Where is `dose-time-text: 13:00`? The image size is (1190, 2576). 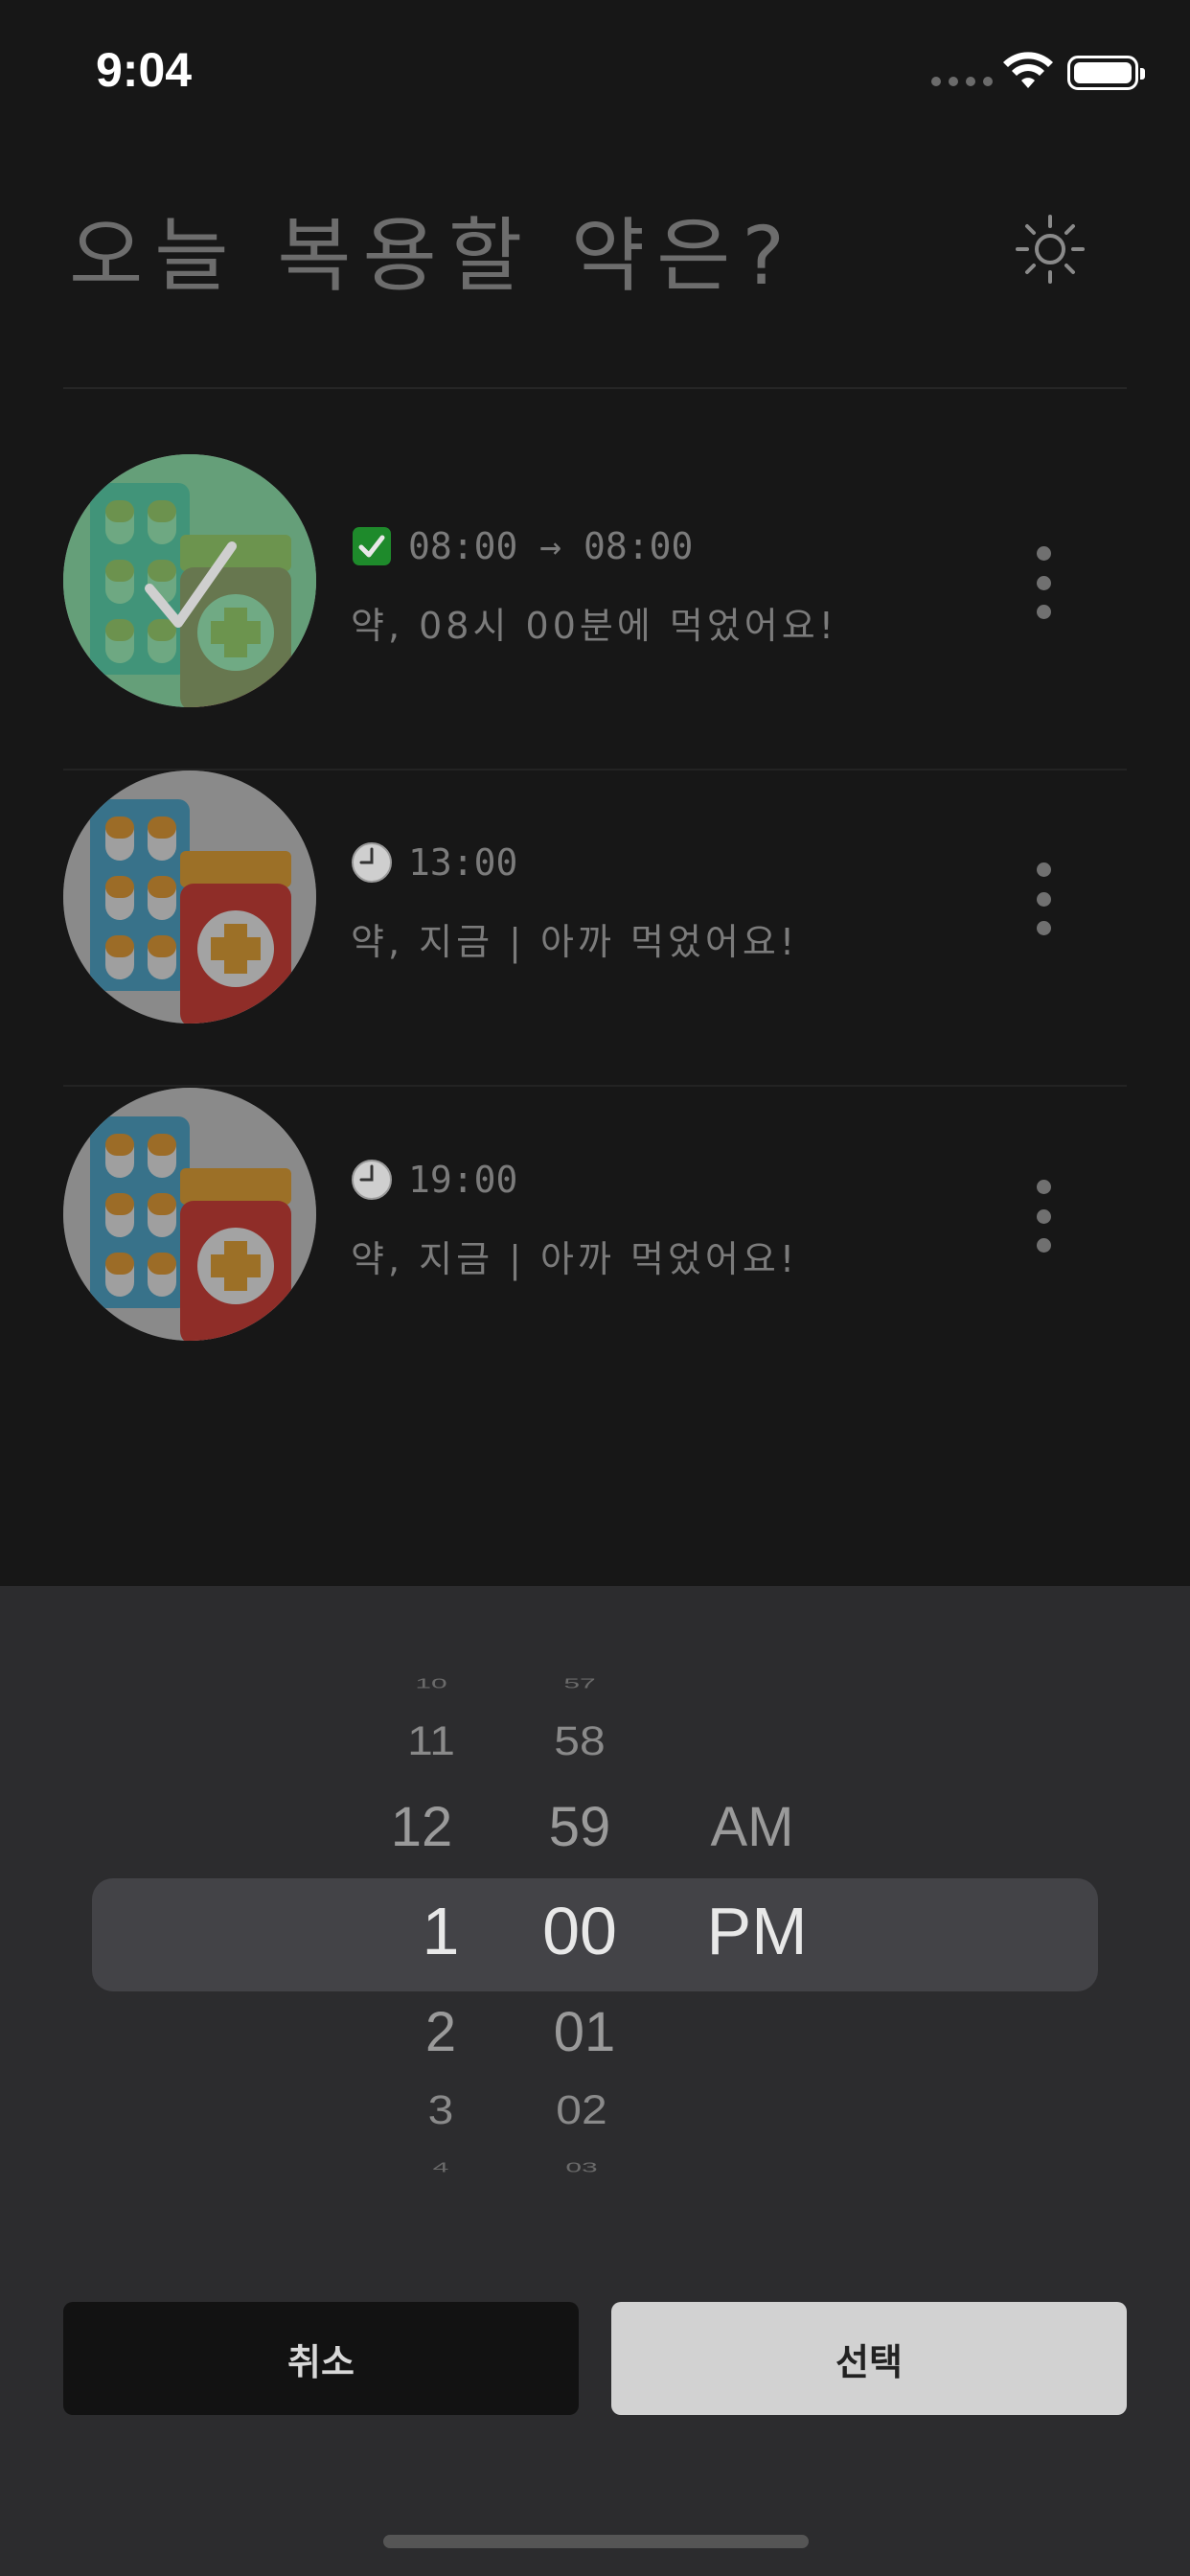 dose-time-text: 13:00 is located at coordinates (463, 862).